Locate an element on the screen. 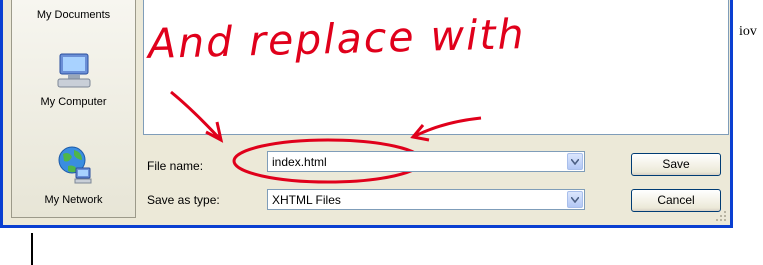 Image resolution: width=763 pixels, height=265 pixels. save-as-type-dropdown-button is located at coordinates (575, 199).